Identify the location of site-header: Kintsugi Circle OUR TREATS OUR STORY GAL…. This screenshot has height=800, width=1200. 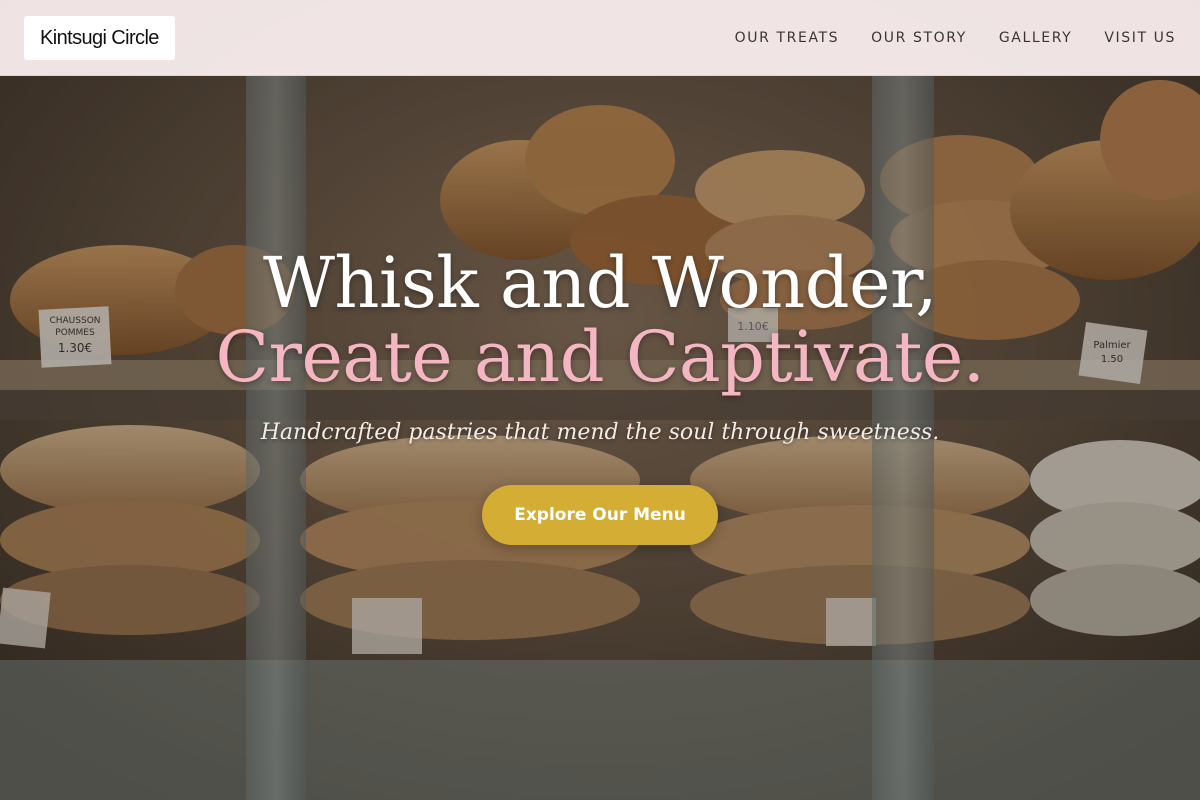
(600, 38).